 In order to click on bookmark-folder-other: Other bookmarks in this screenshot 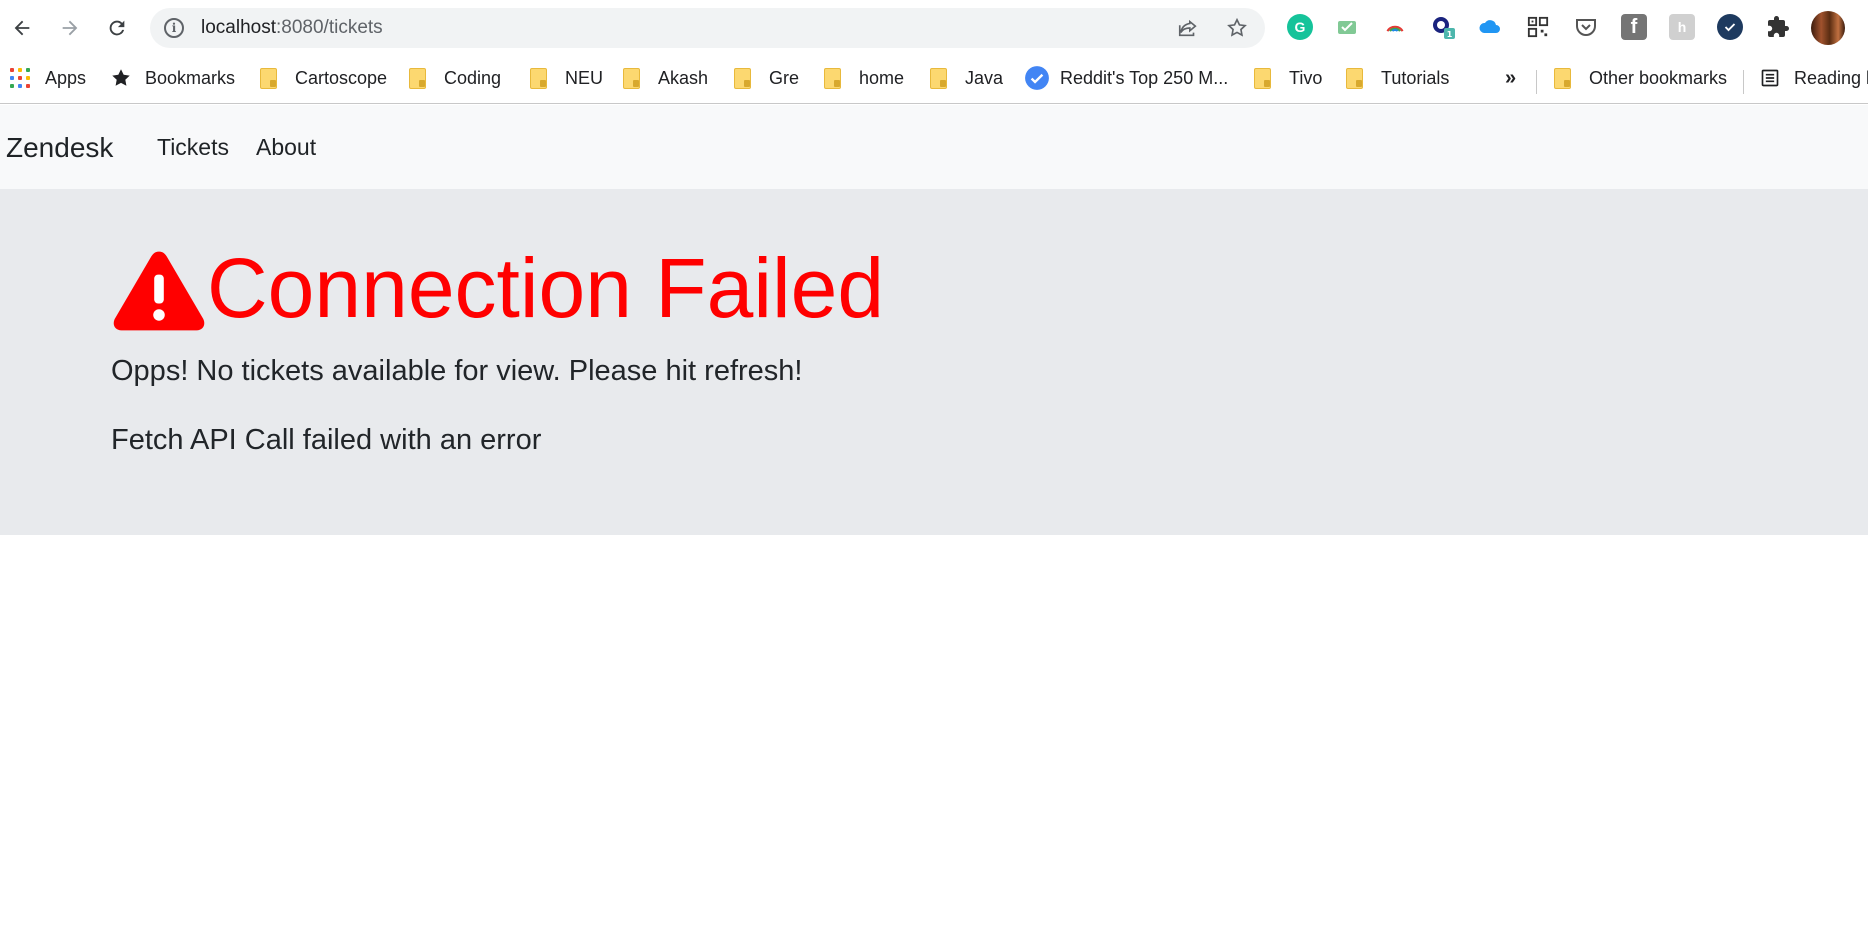, I will do `click(1640, 78)`.